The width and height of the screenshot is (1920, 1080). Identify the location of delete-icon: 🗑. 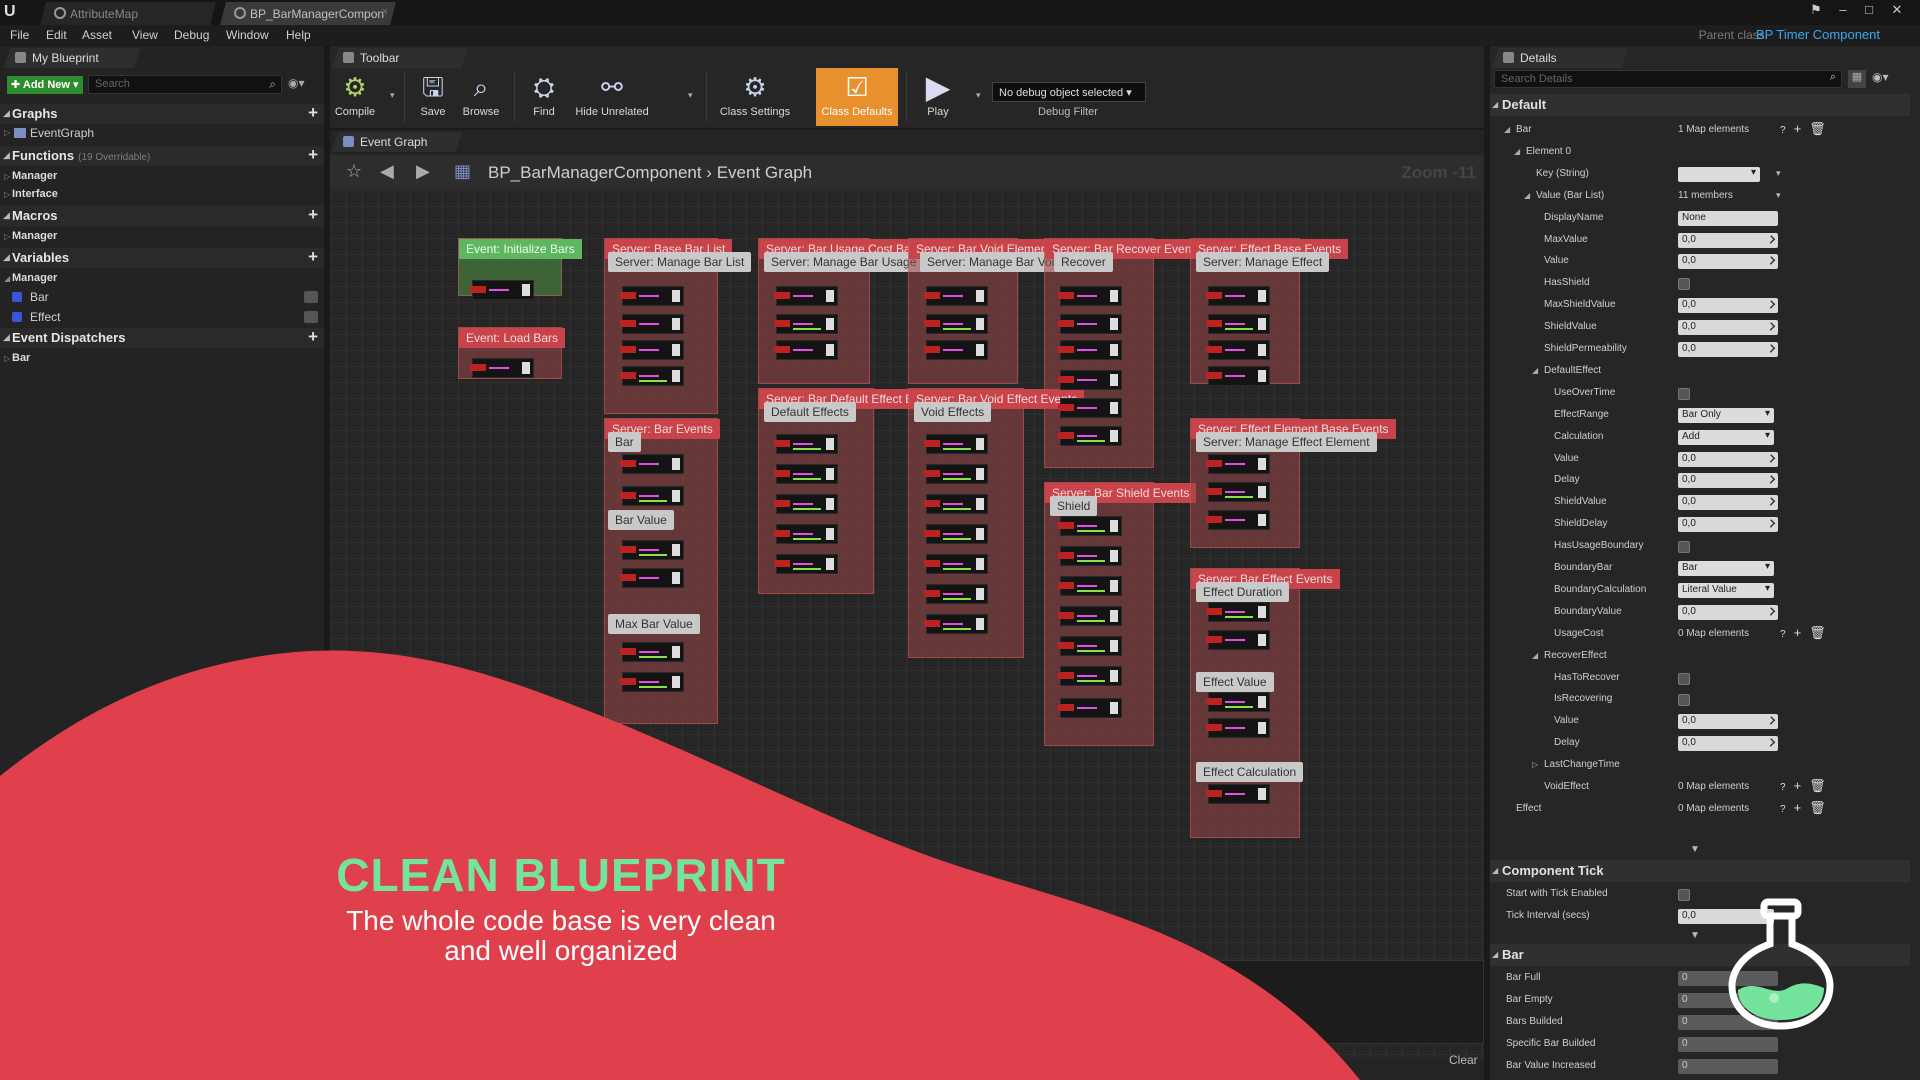
(1821, 807).